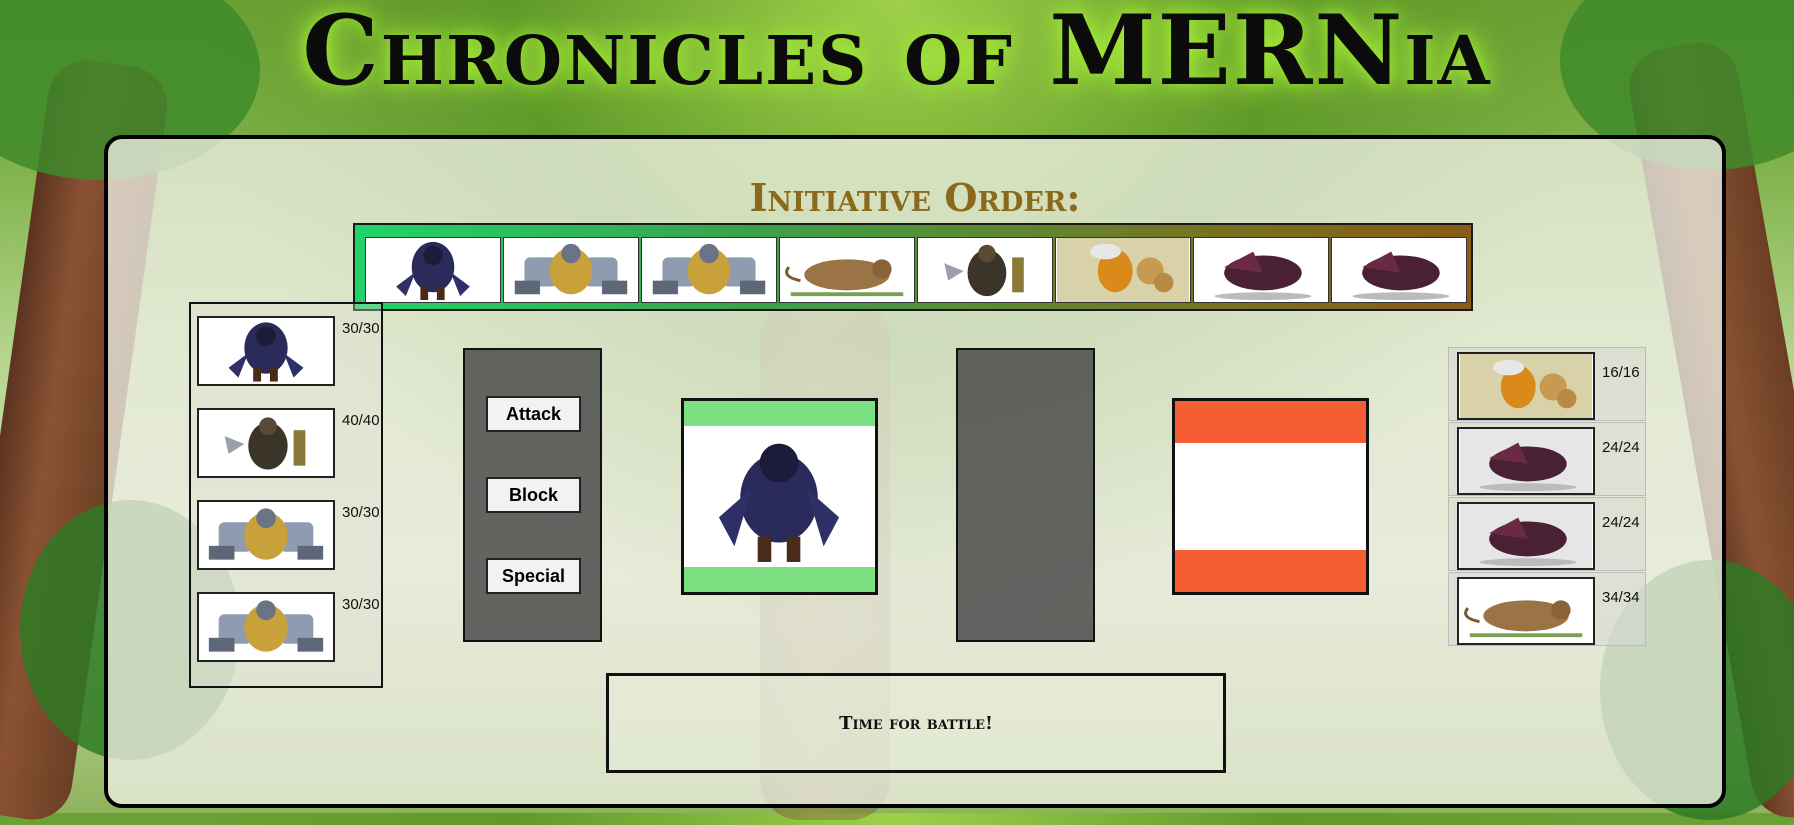  I want to click on party-hp: 40/40, so click(361, 420).